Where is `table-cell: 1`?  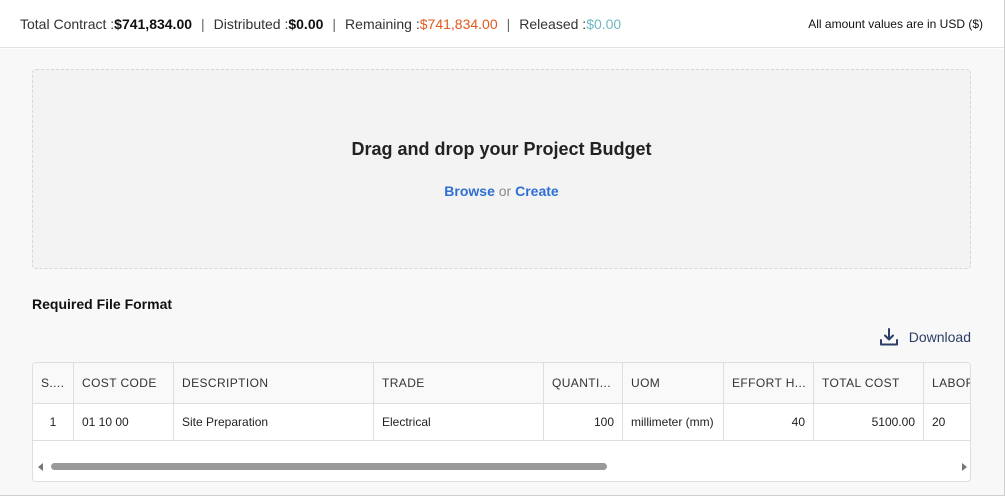 table-cell: 1 is located at coordinates (53, 422).